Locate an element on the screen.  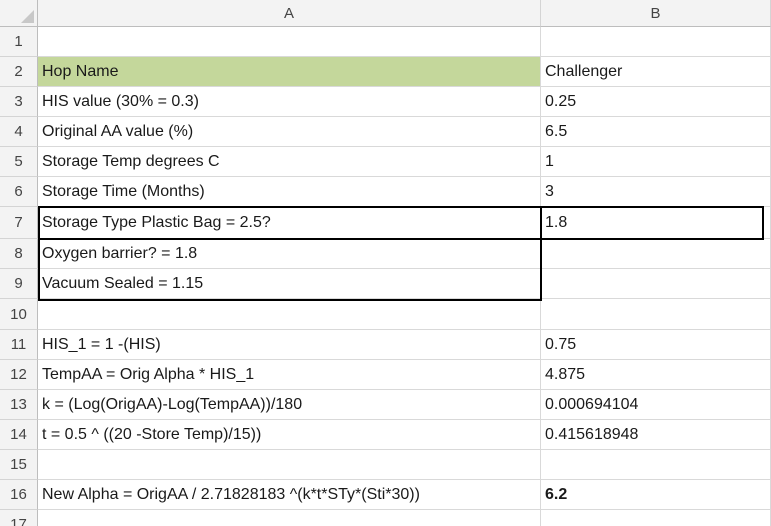
row-header: 7 is located at coordinates (19, 223).